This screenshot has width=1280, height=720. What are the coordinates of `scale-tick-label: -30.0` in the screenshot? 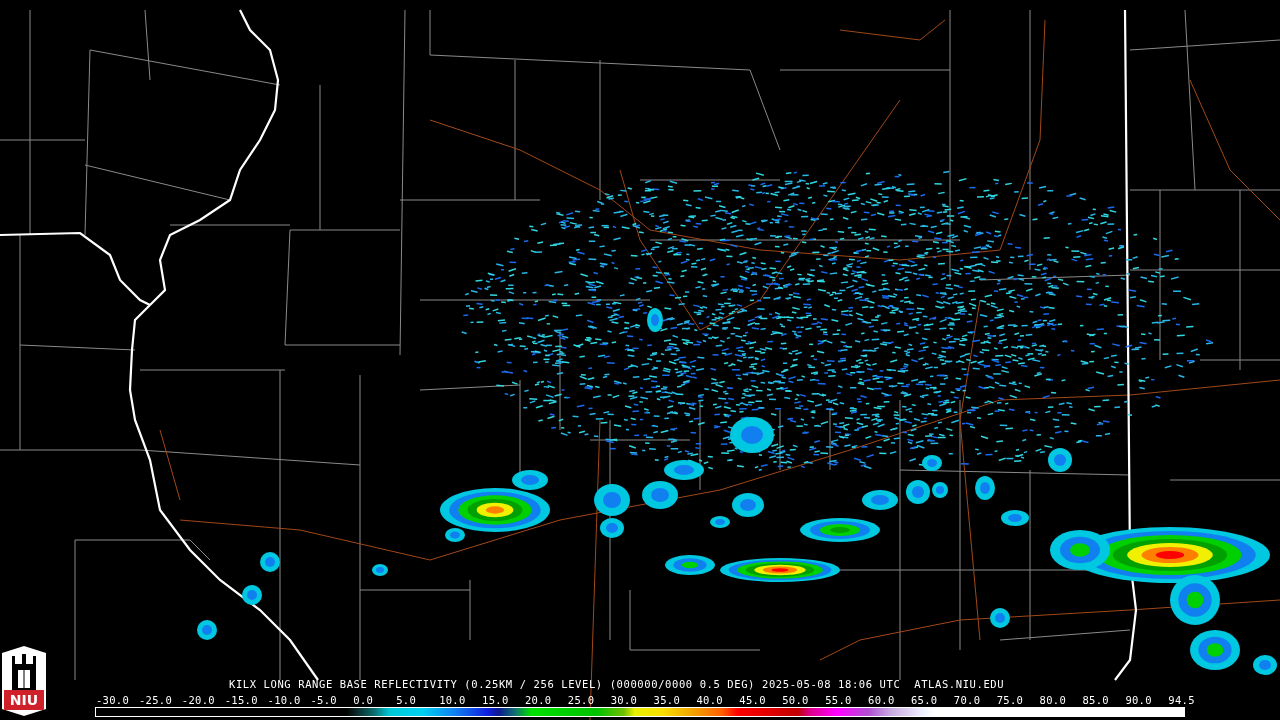 It's located at (113, 700).